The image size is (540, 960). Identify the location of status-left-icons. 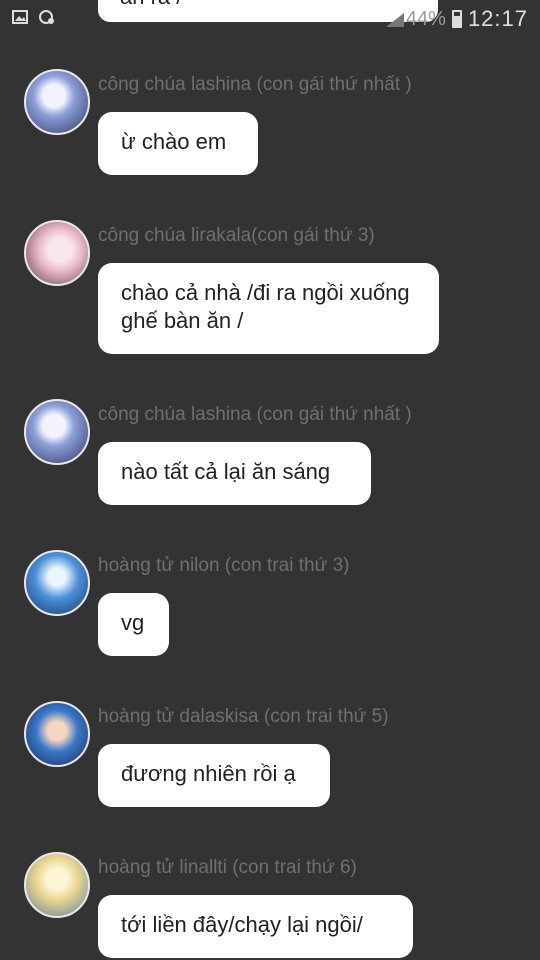
(33, 17).